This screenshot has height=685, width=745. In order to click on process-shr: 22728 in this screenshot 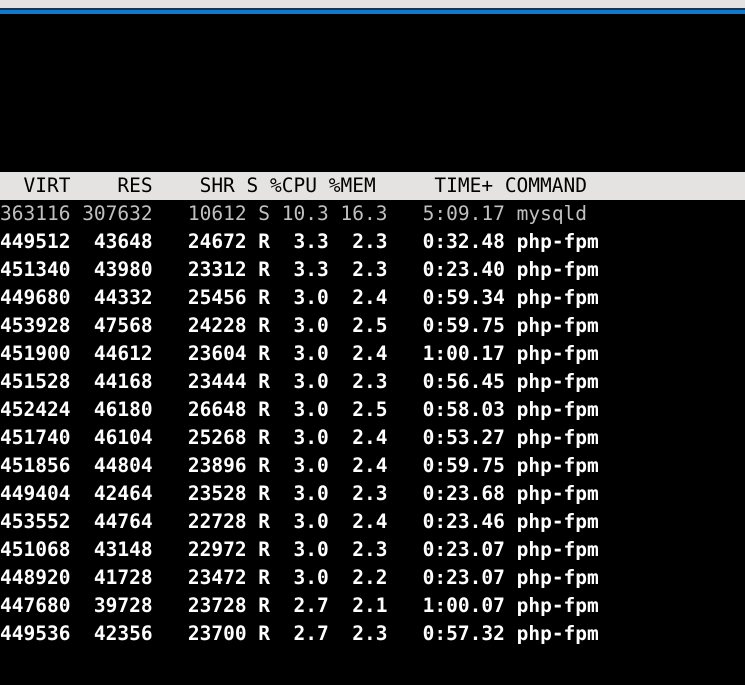, I will do `click(199, 521)`.